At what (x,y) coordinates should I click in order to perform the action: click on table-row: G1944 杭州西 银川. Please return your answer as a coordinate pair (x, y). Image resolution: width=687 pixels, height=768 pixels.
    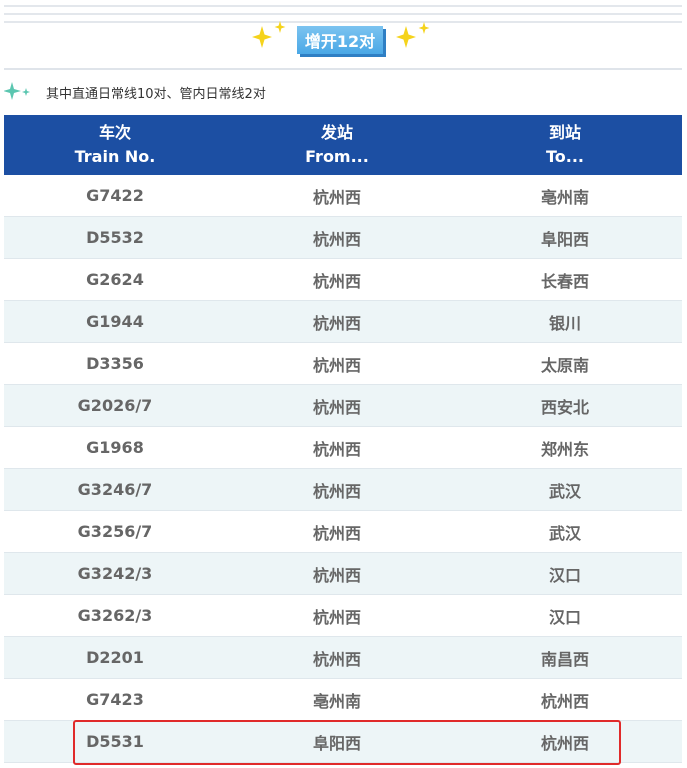
    Looking at the image, I should click on (343, 321).